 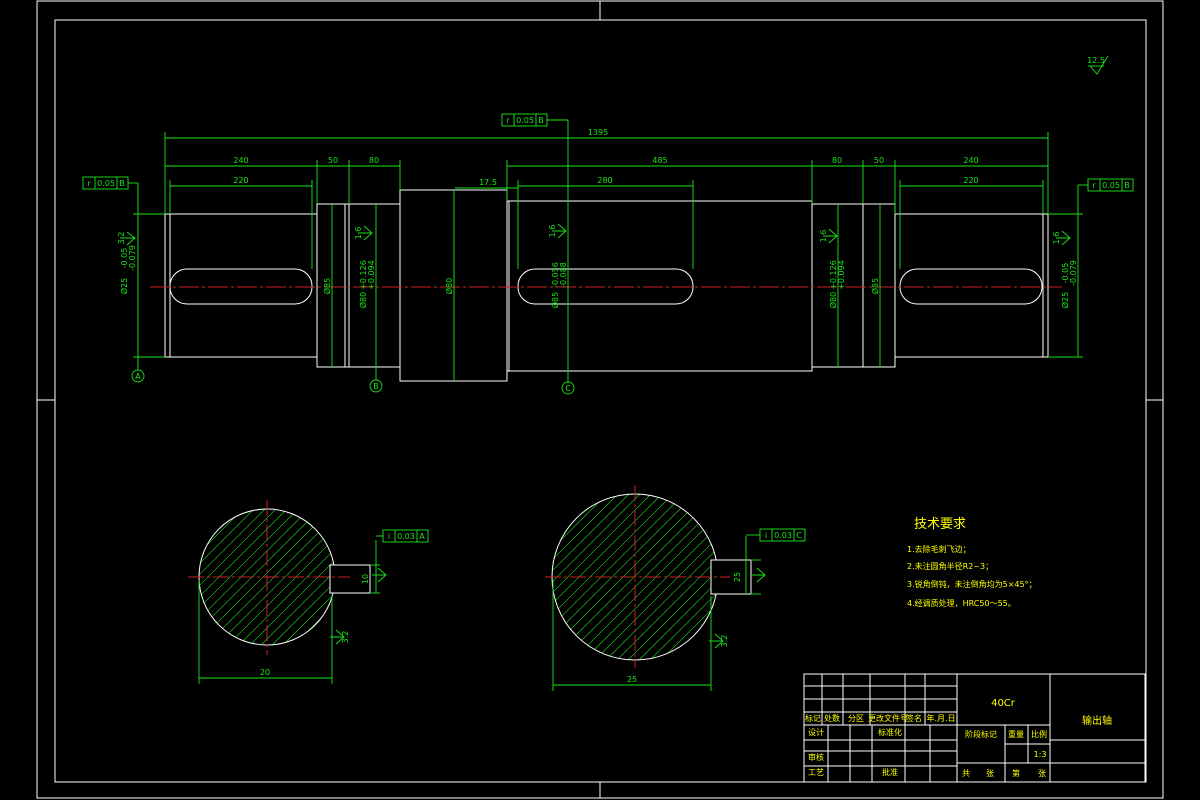 I want to click on svg-text: 张, so click(x=990, y=773).